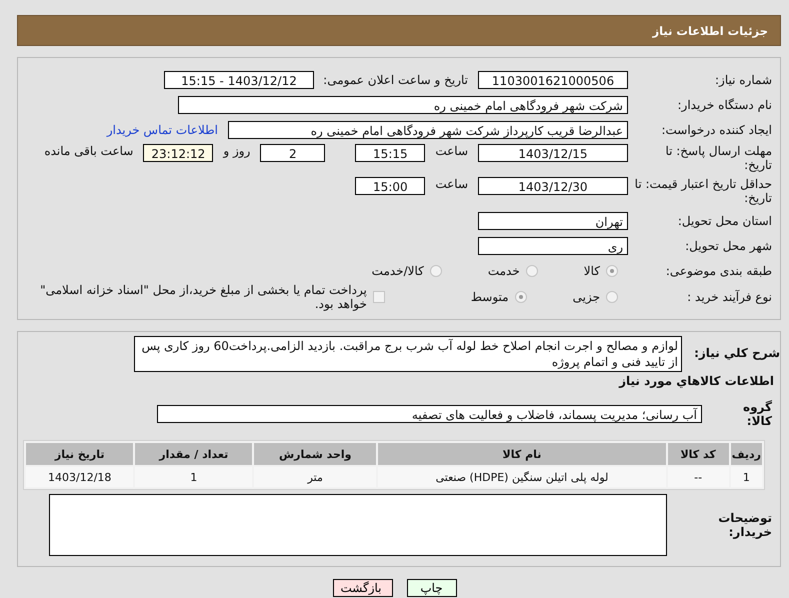 This screenshot has height=598, width=789. What do you see at coordinates (522, 454) in the screenshot?
I see `column-header: نام کالا` at bounding box center [522, 454].